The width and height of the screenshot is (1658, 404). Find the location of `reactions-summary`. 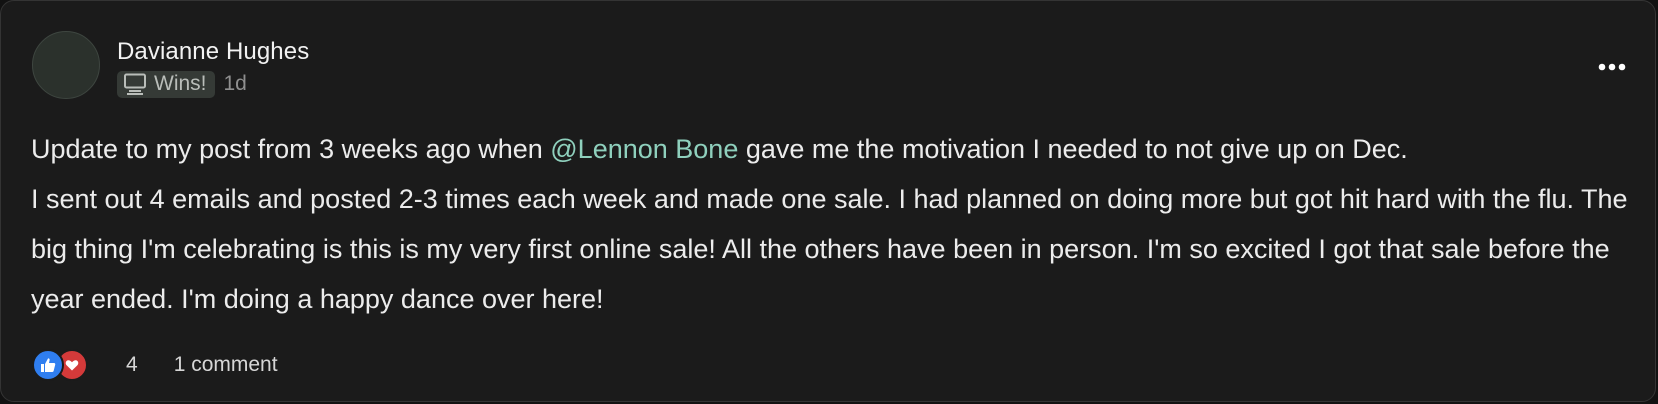

reactions-summary is located at coordinates (60, 365).